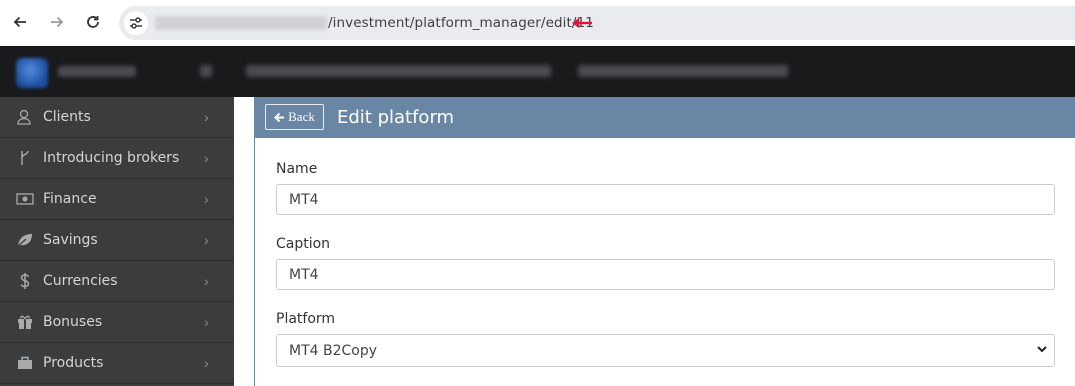  Describe the element at coordinates (665, 274) in the screenshot. I see `caption-field: MT4` at that location.